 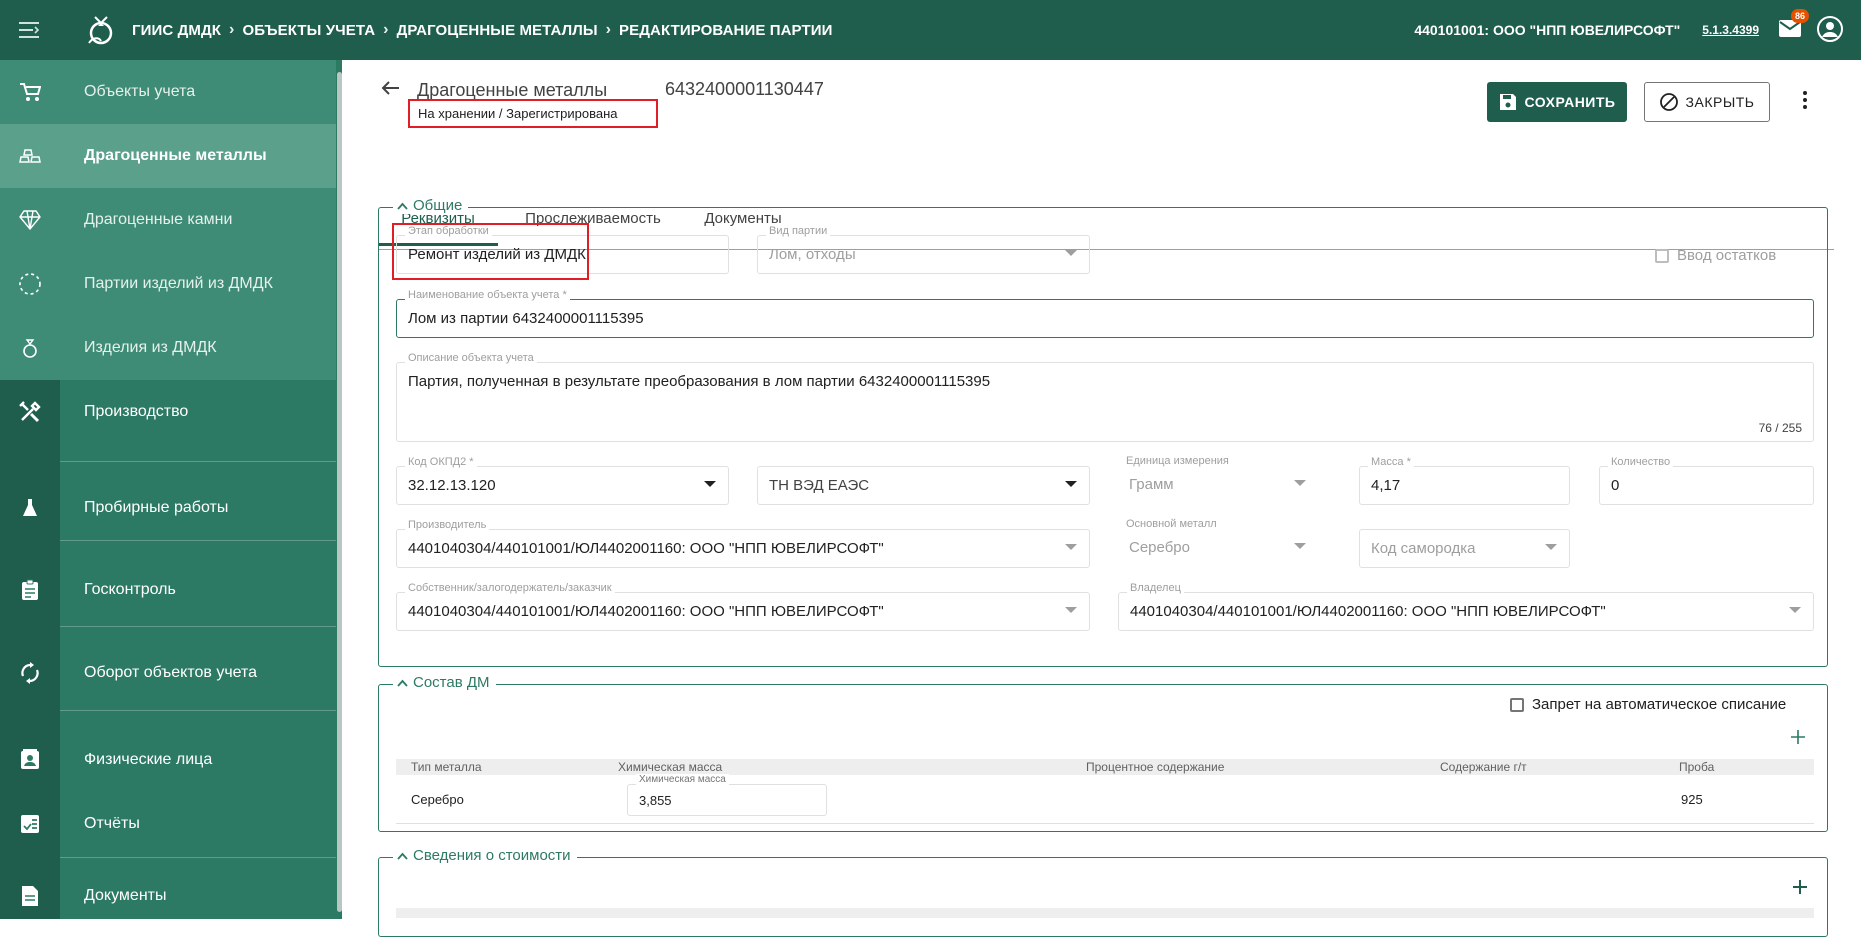 I want to click on okpd2-label: Код ОКПД2 *, so click(x=441, y=462).